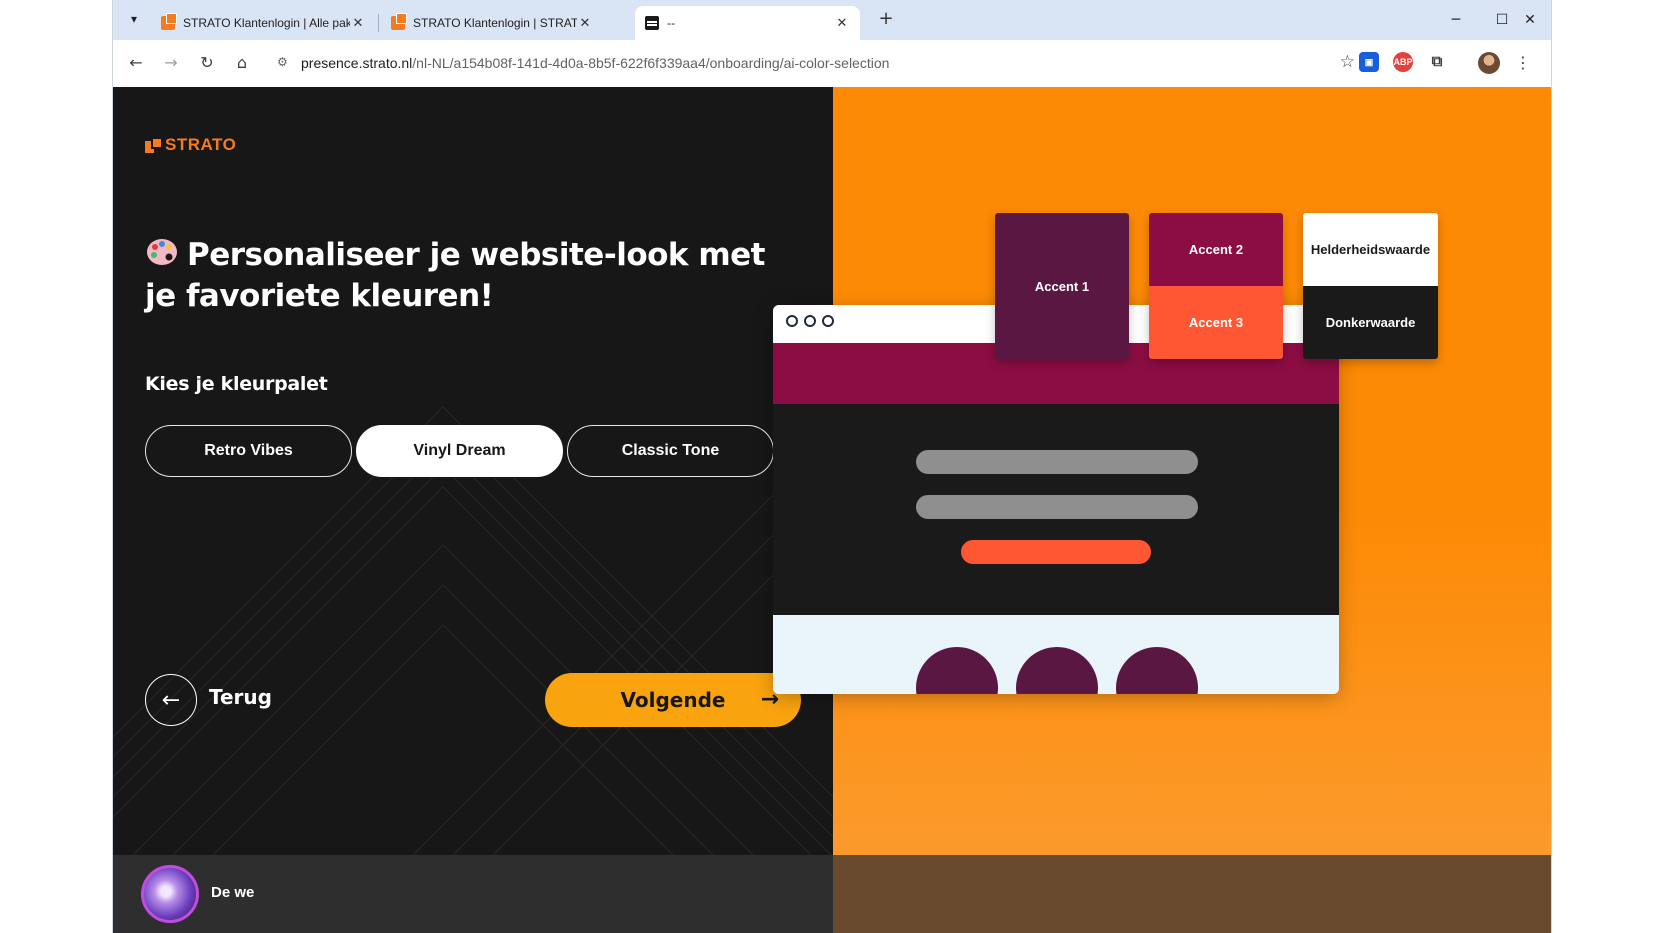 The height and width of the screenshot is (933, 1659). I want to click on swatch-accent-2-3: Accent 2 Accent 3, so click(1216, 286).